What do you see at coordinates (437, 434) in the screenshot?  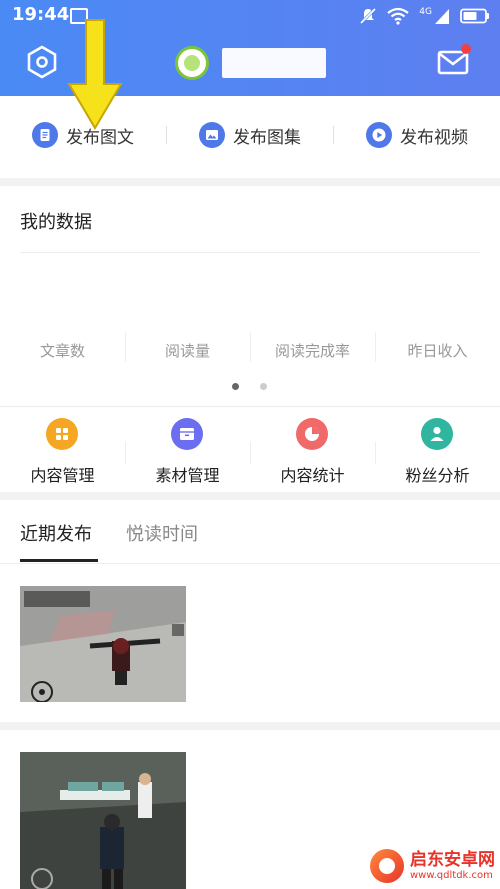 I see `user-icon` at bounding box center [437, 434].